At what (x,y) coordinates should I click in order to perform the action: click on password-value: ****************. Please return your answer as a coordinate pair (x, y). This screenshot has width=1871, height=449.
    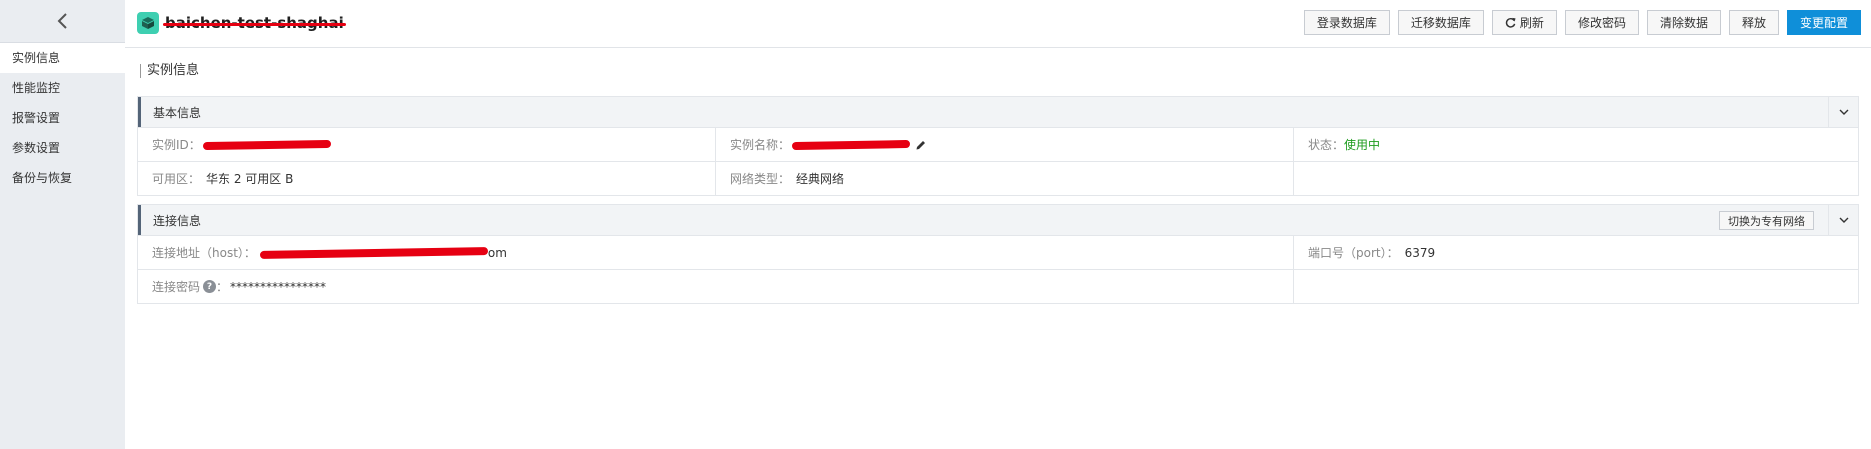
    Looking at the image, I should click on (278, 286).